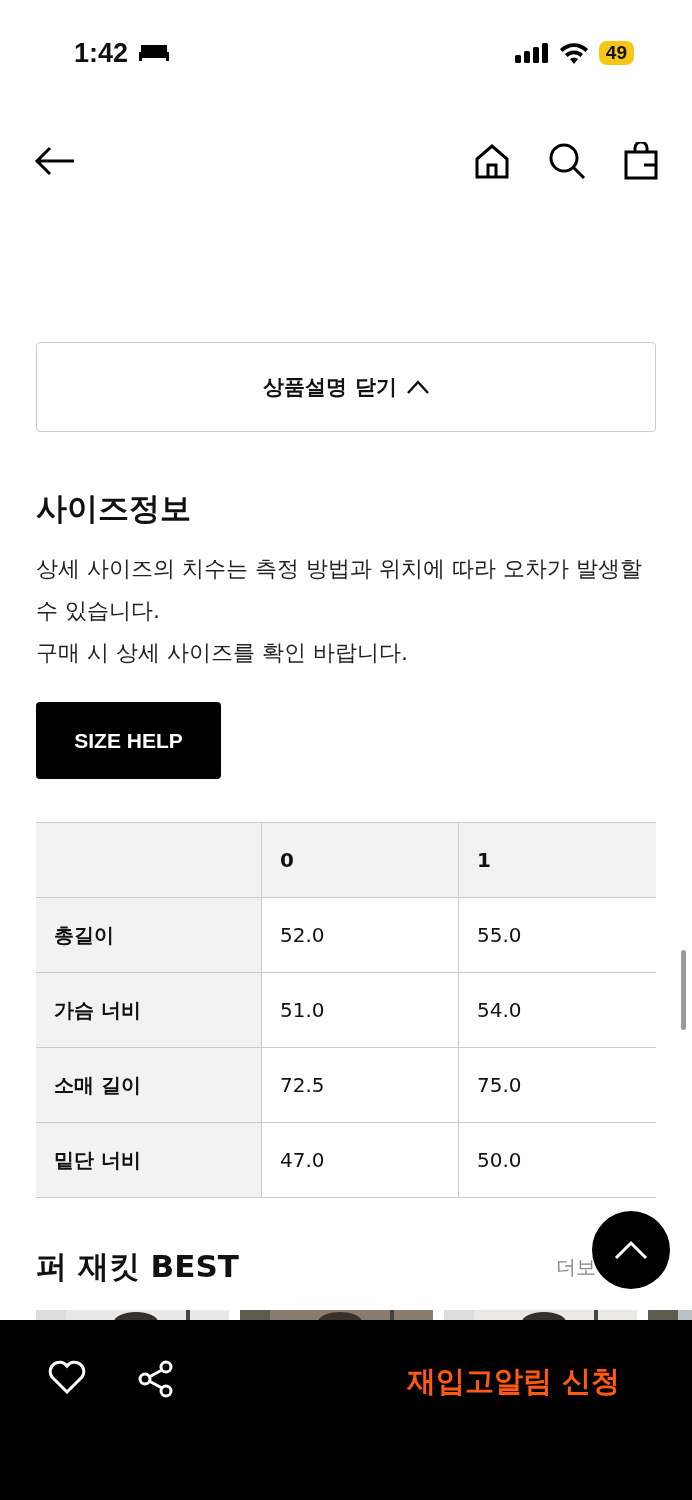 This screenshot has width=692, height=1500. What do you see at coordinates (128, 740) in the screenshot?
I see `size-help-button: SIZE HELP` at bounding box center [128, 740].